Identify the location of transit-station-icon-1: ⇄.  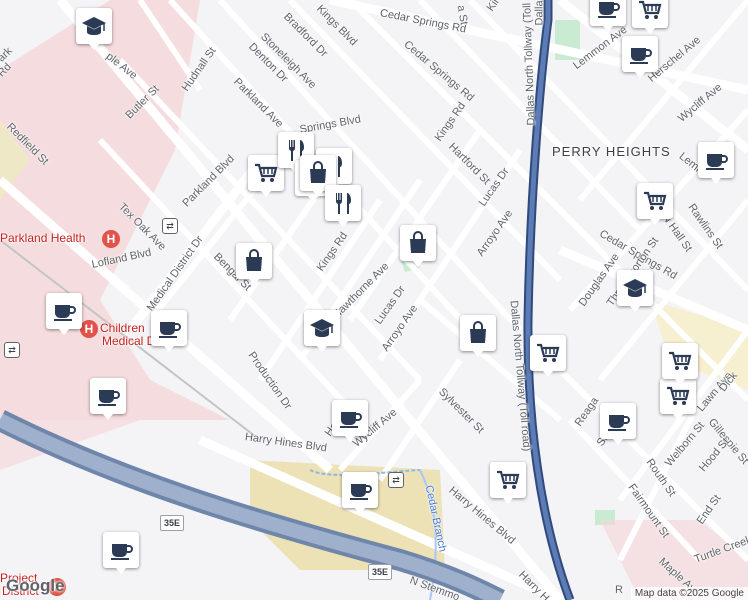
(170, 226).